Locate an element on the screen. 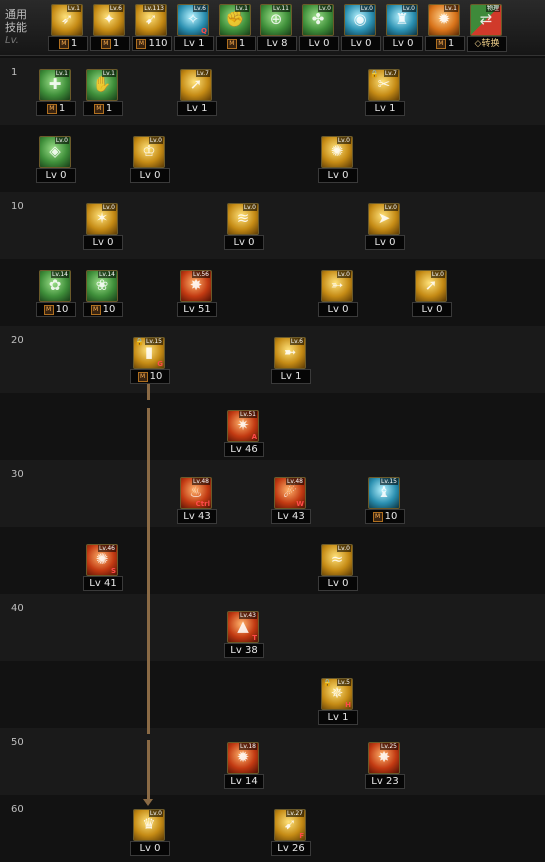 The height and width of the screenshot is (862, 545). flame-aura-icon: ✿ Lv.14 is located at coordinates (55, 286).